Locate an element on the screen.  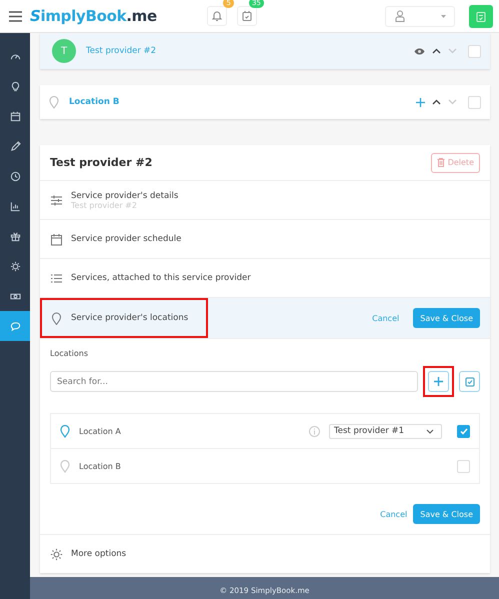
notifications-button is located at coordinates (216, 16).